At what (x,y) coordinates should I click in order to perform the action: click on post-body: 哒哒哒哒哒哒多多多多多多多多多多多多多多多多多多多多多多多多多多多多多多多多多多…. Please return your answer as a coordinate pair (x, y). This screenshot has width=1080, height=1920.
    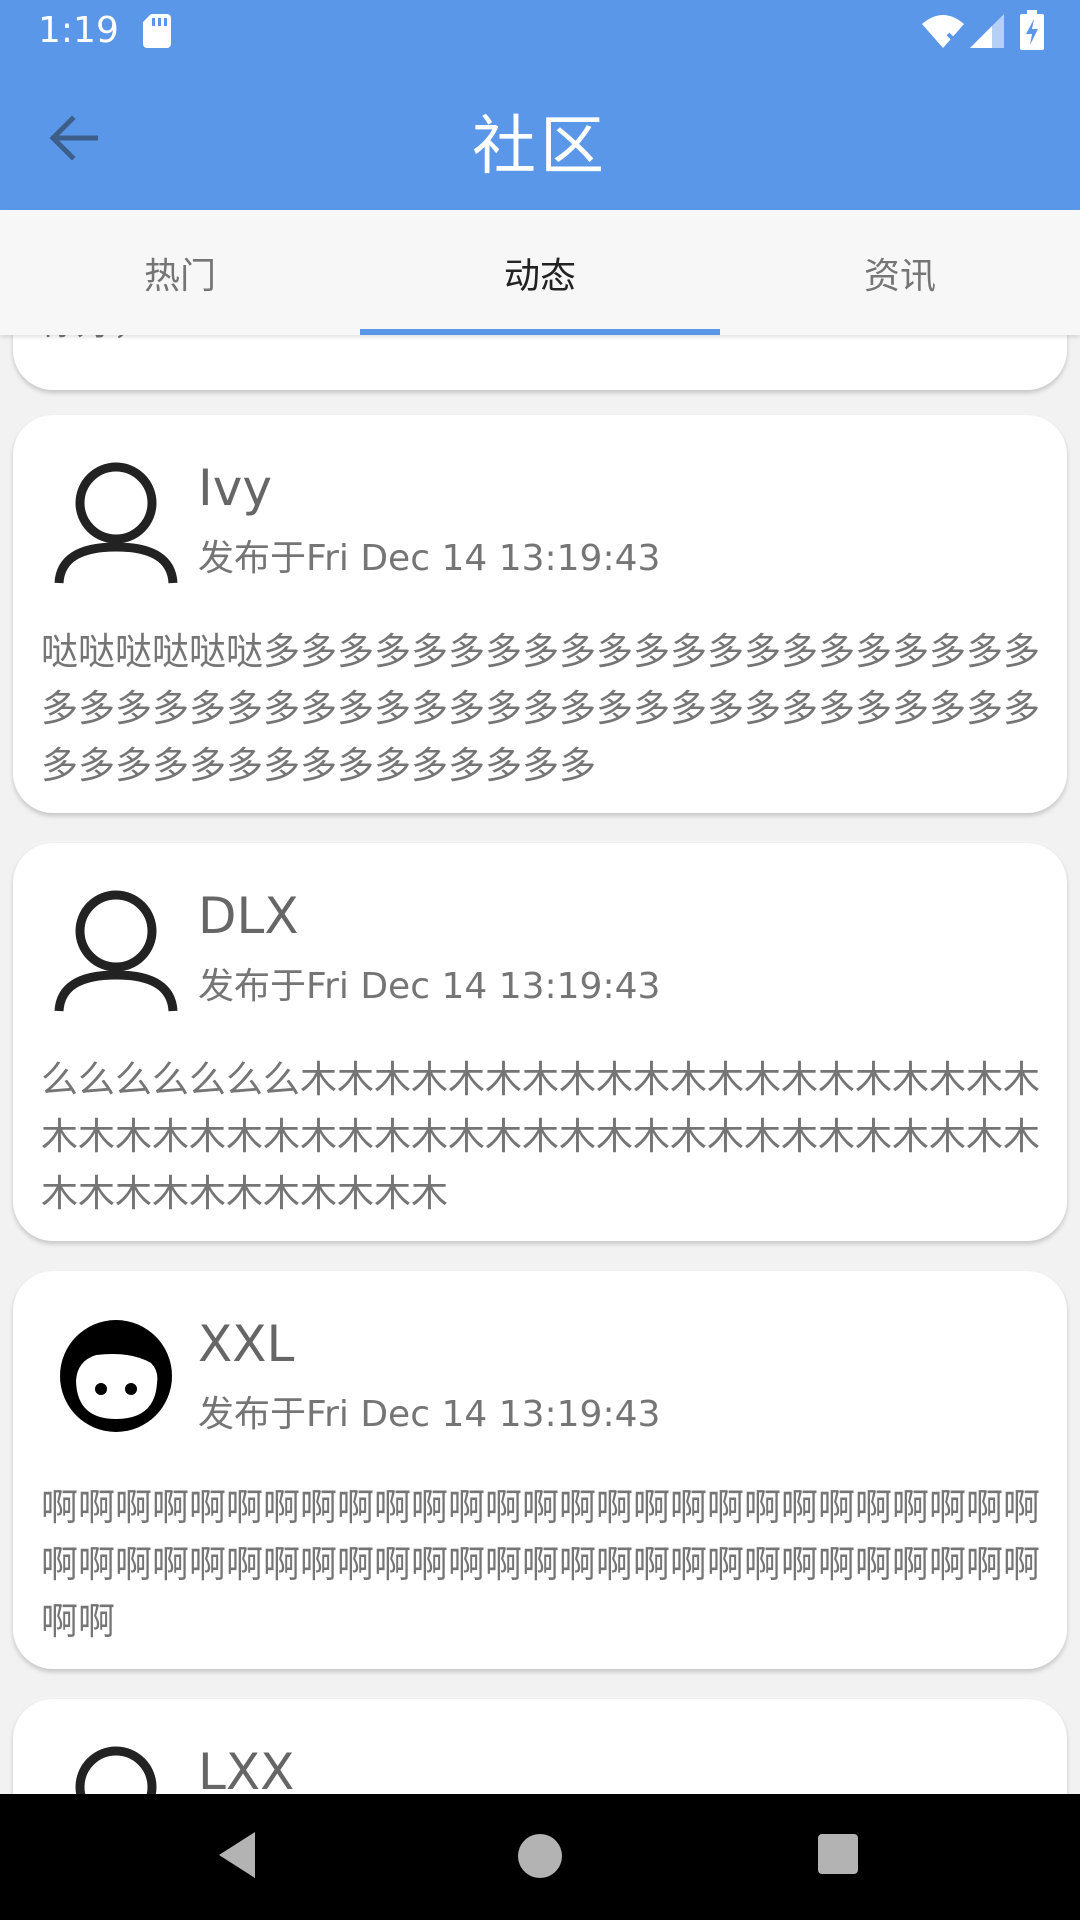
    Looking at the image, I should click on (540, 708).